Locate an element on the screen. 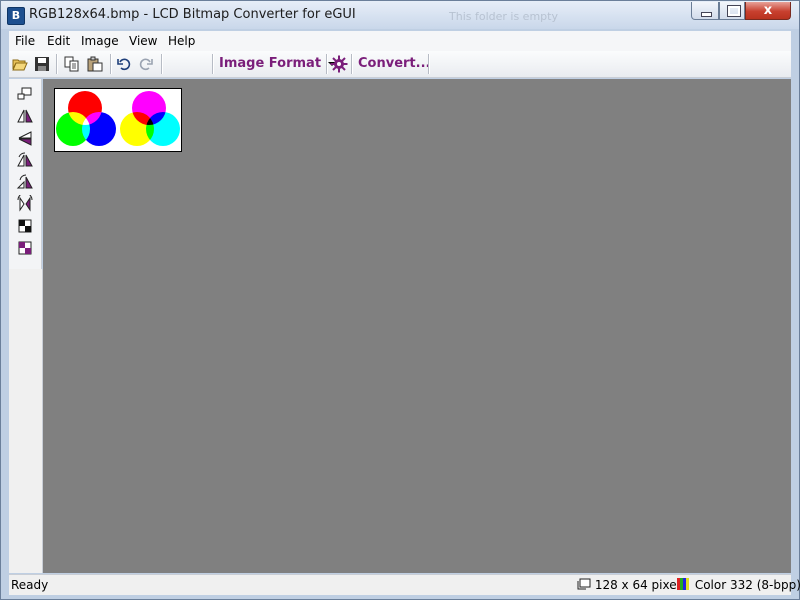 This screenshot has height=600, width=800. rotate-180-button is located at coordinates (25, 202).